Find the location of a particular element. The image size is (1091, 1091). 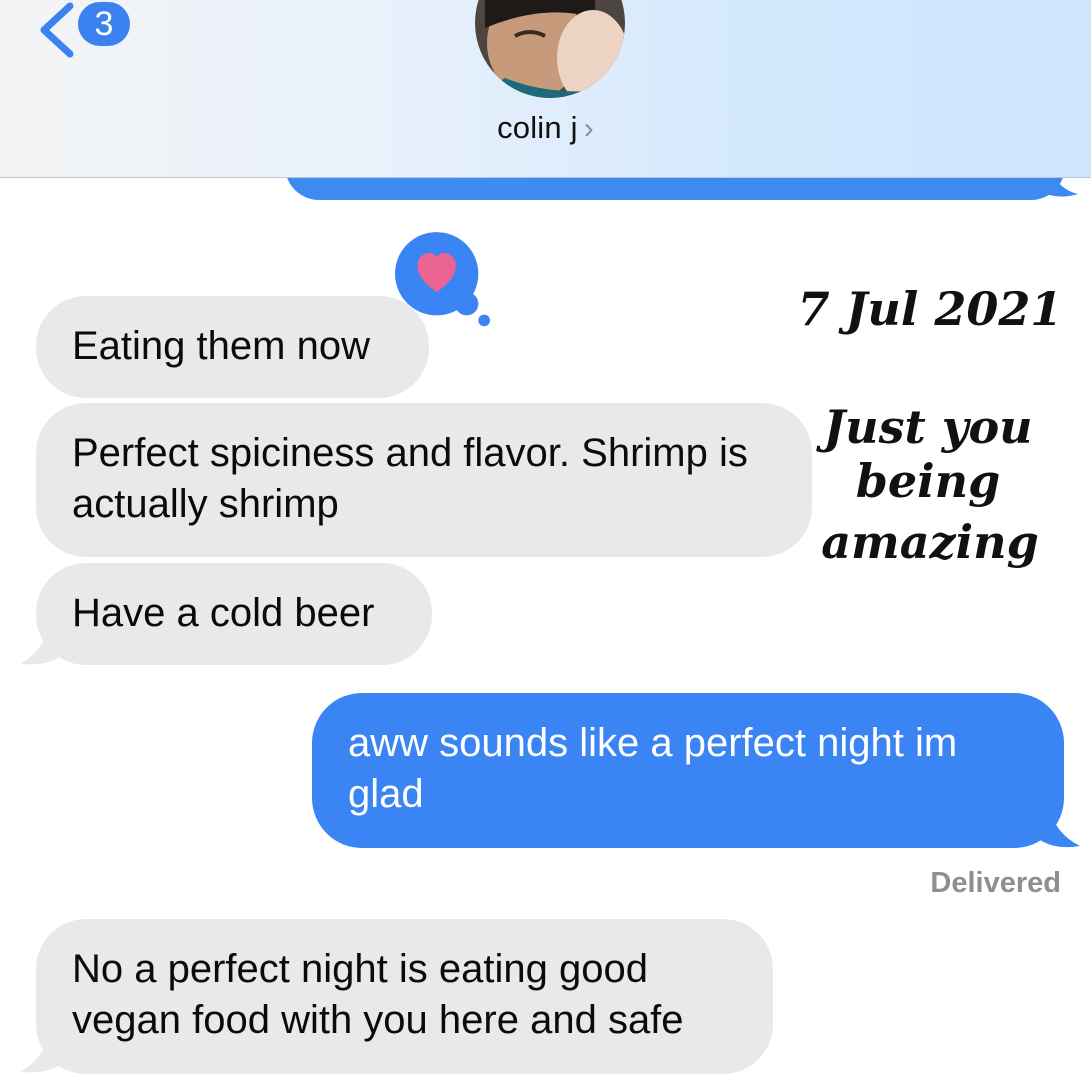

message-bubble-incoming: Have a cold beer is located at coordinates (234, 614).